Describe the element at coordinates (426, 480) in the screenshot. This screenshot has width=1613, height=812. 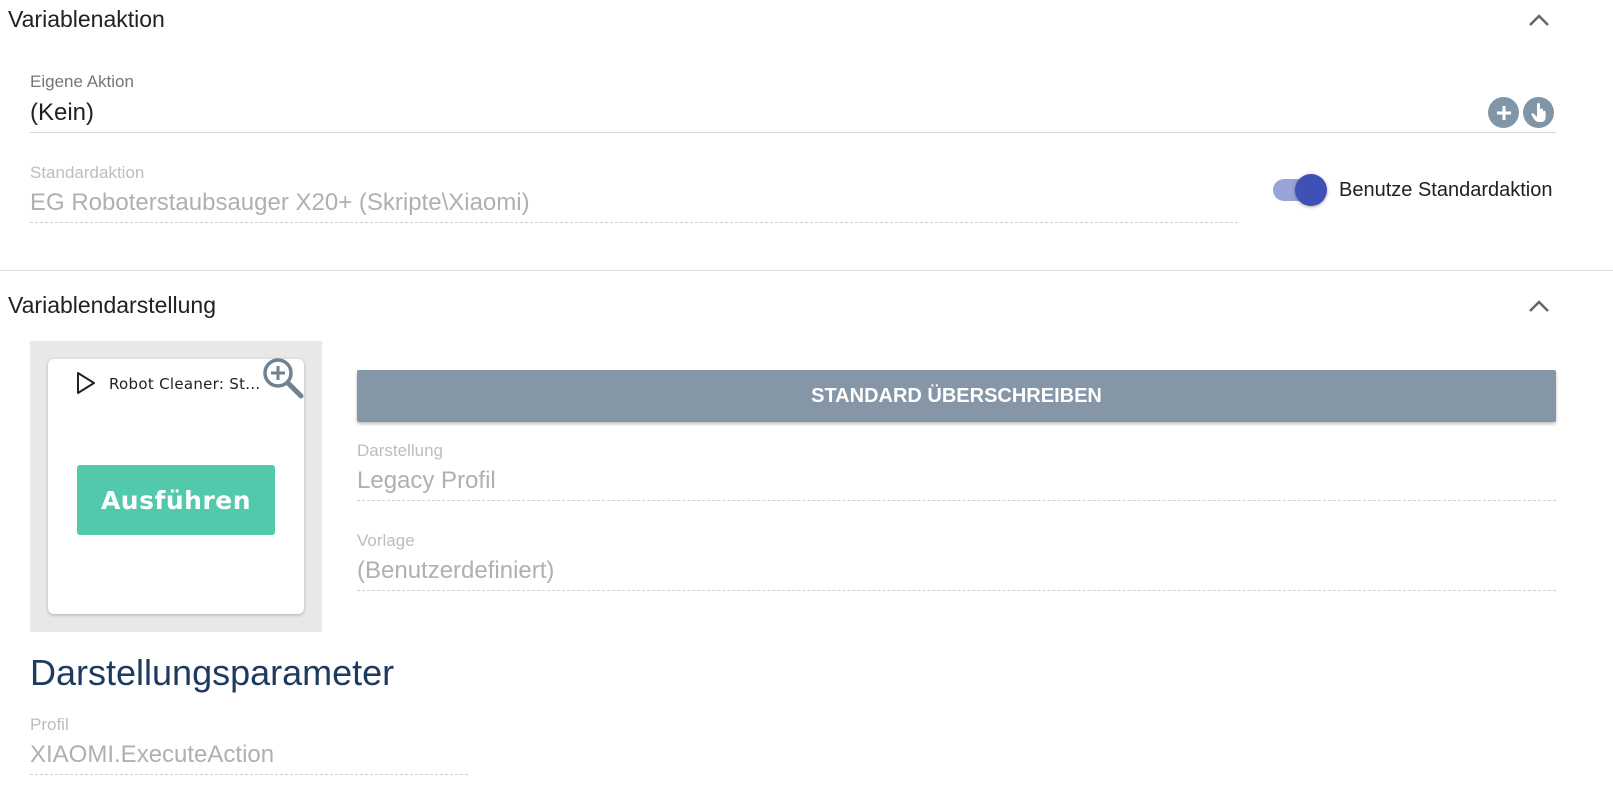
I see `display-value: Legacy Profil` at that location.